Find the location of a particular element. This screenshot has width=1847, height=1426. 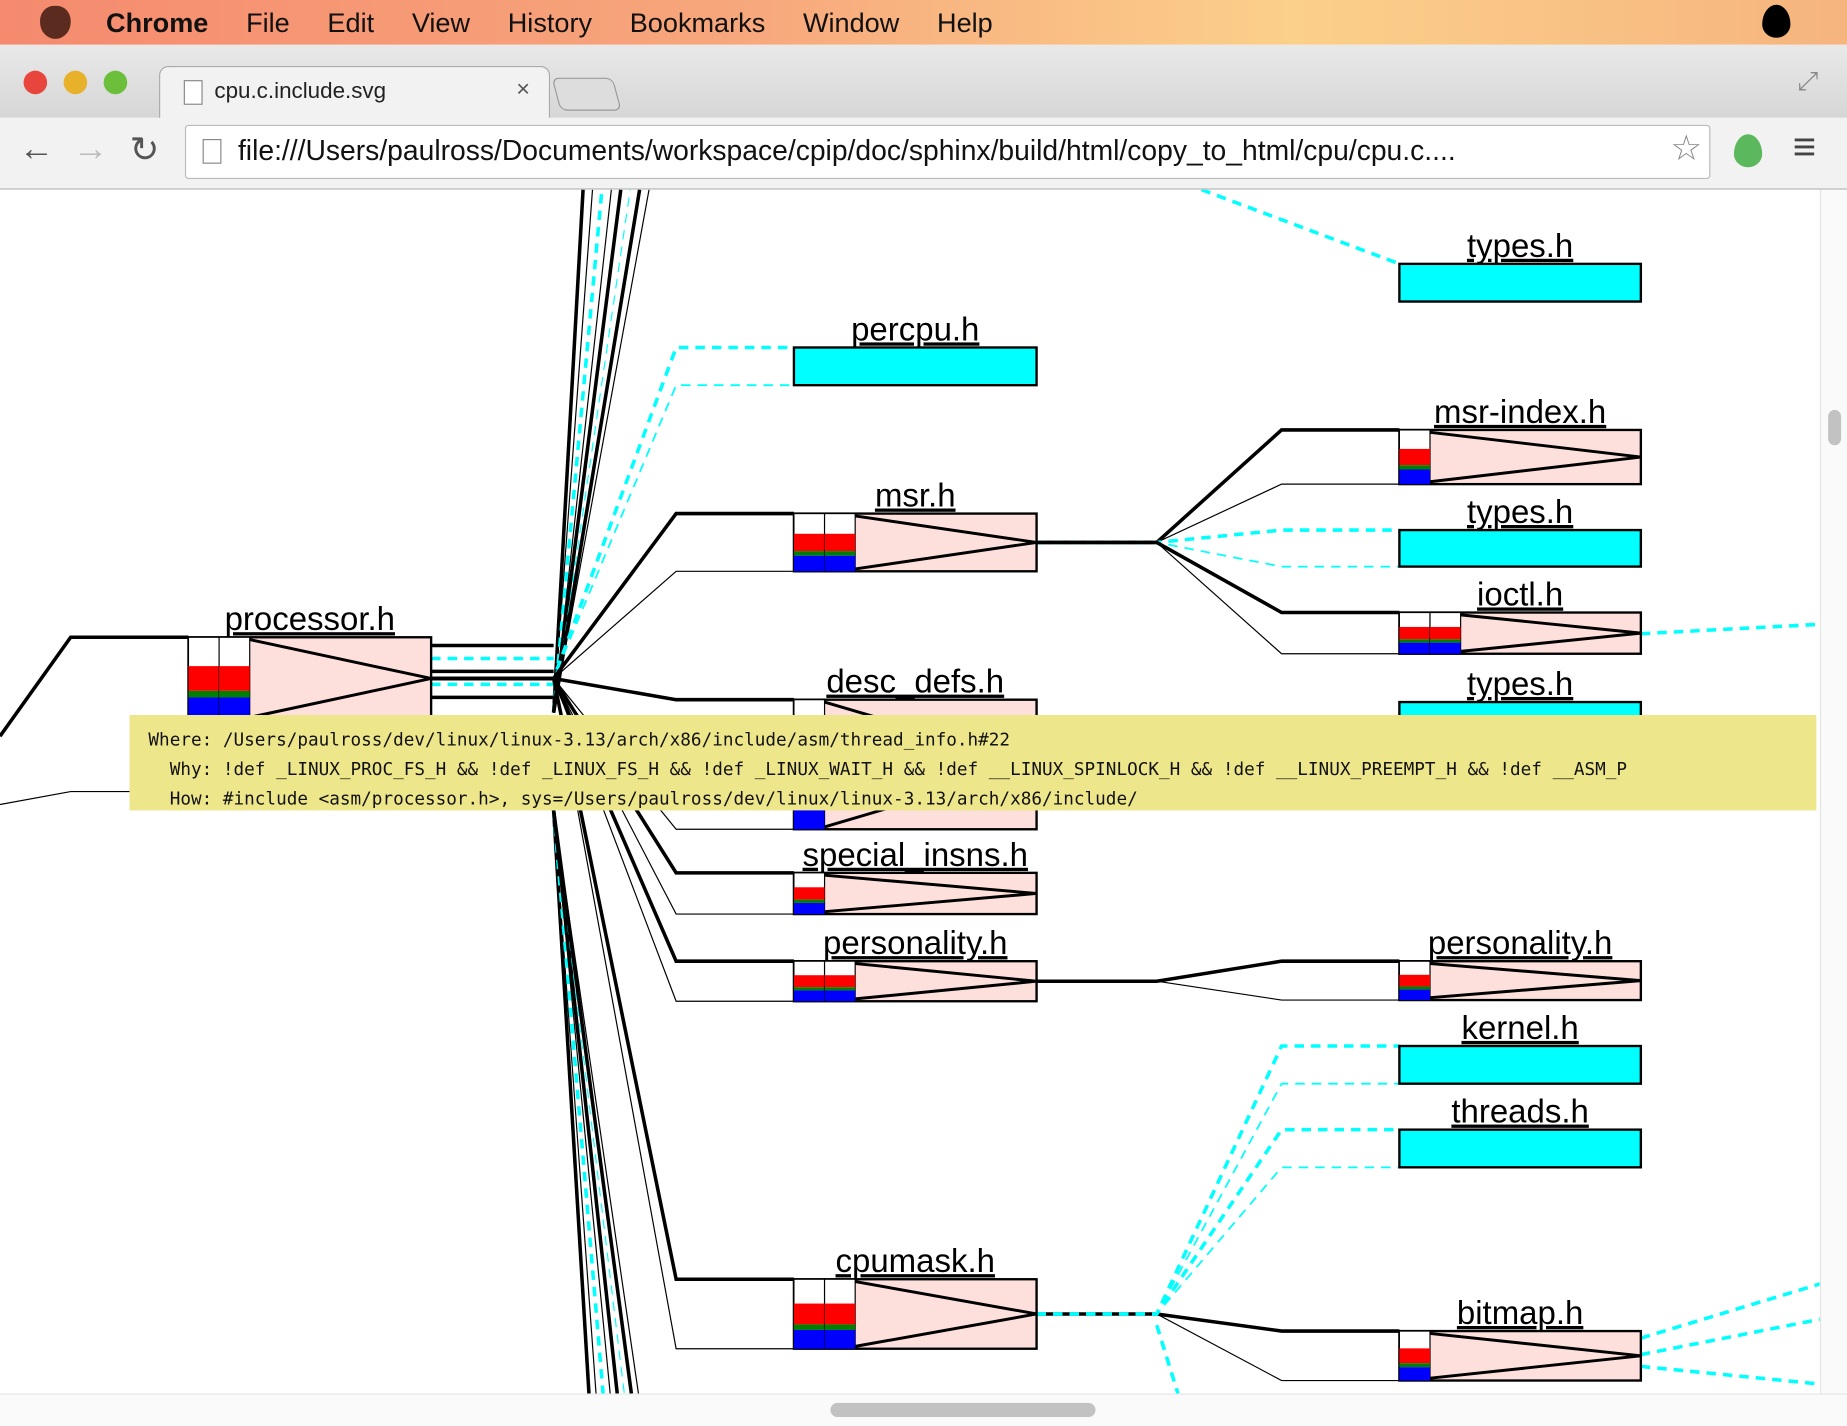

menu-help: Help is located at coordinates (965, 22).